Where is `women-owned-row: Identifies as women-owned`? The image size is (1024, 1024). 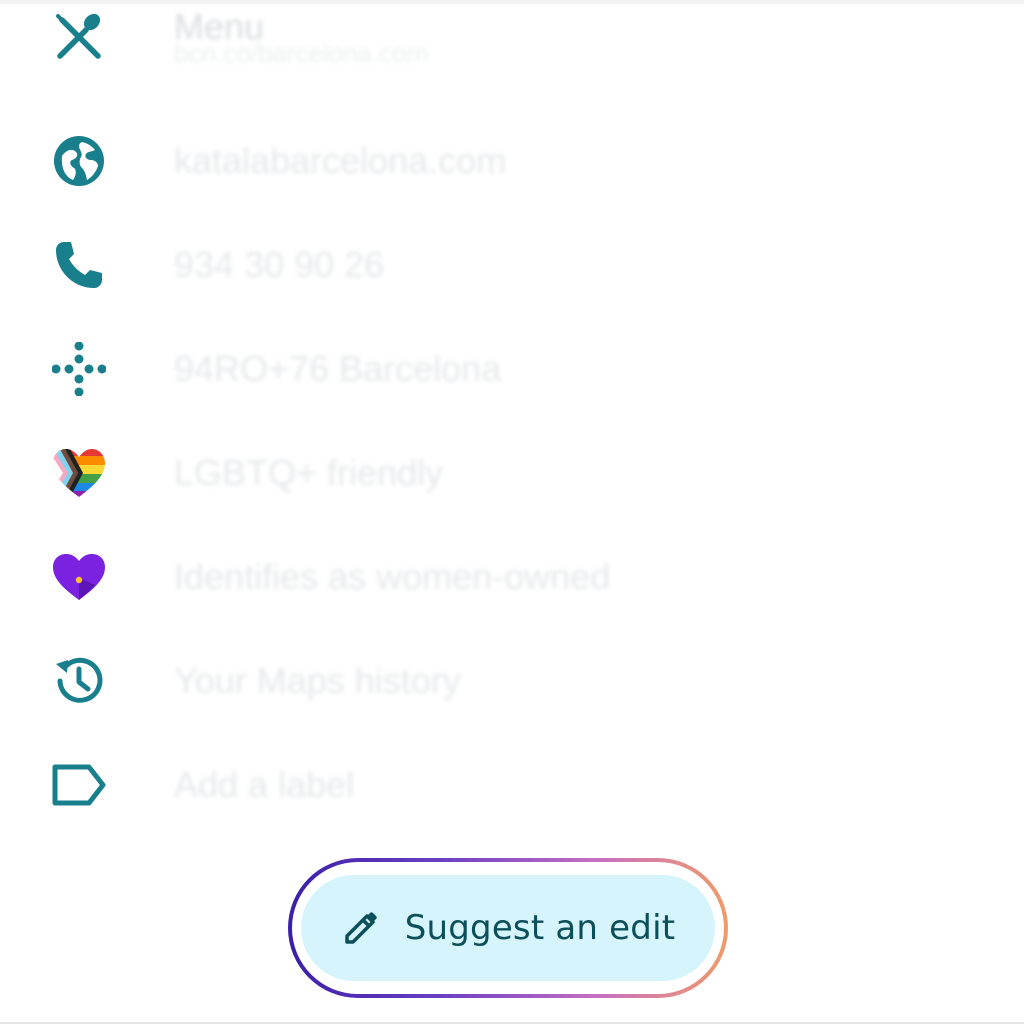 women-owned-row: Identifies as women-owned is located at coordinates (512, 577).